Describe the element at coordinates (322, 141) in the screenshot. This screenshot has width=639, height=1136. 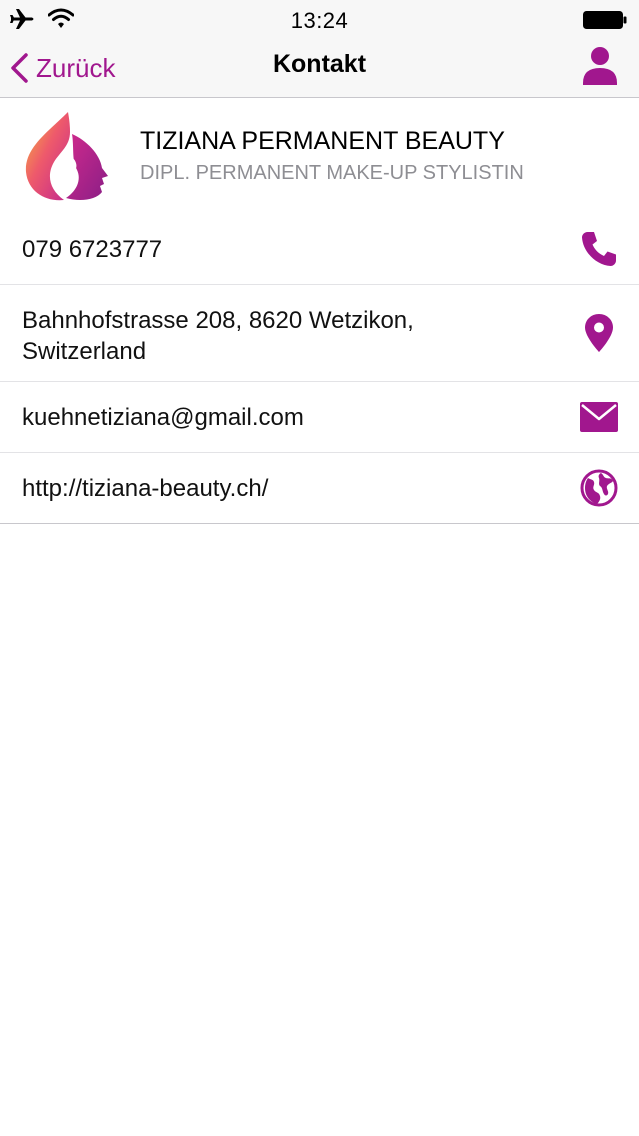
I see `company-name: TIZIANA PERMANENT BEAUTY` at that location.